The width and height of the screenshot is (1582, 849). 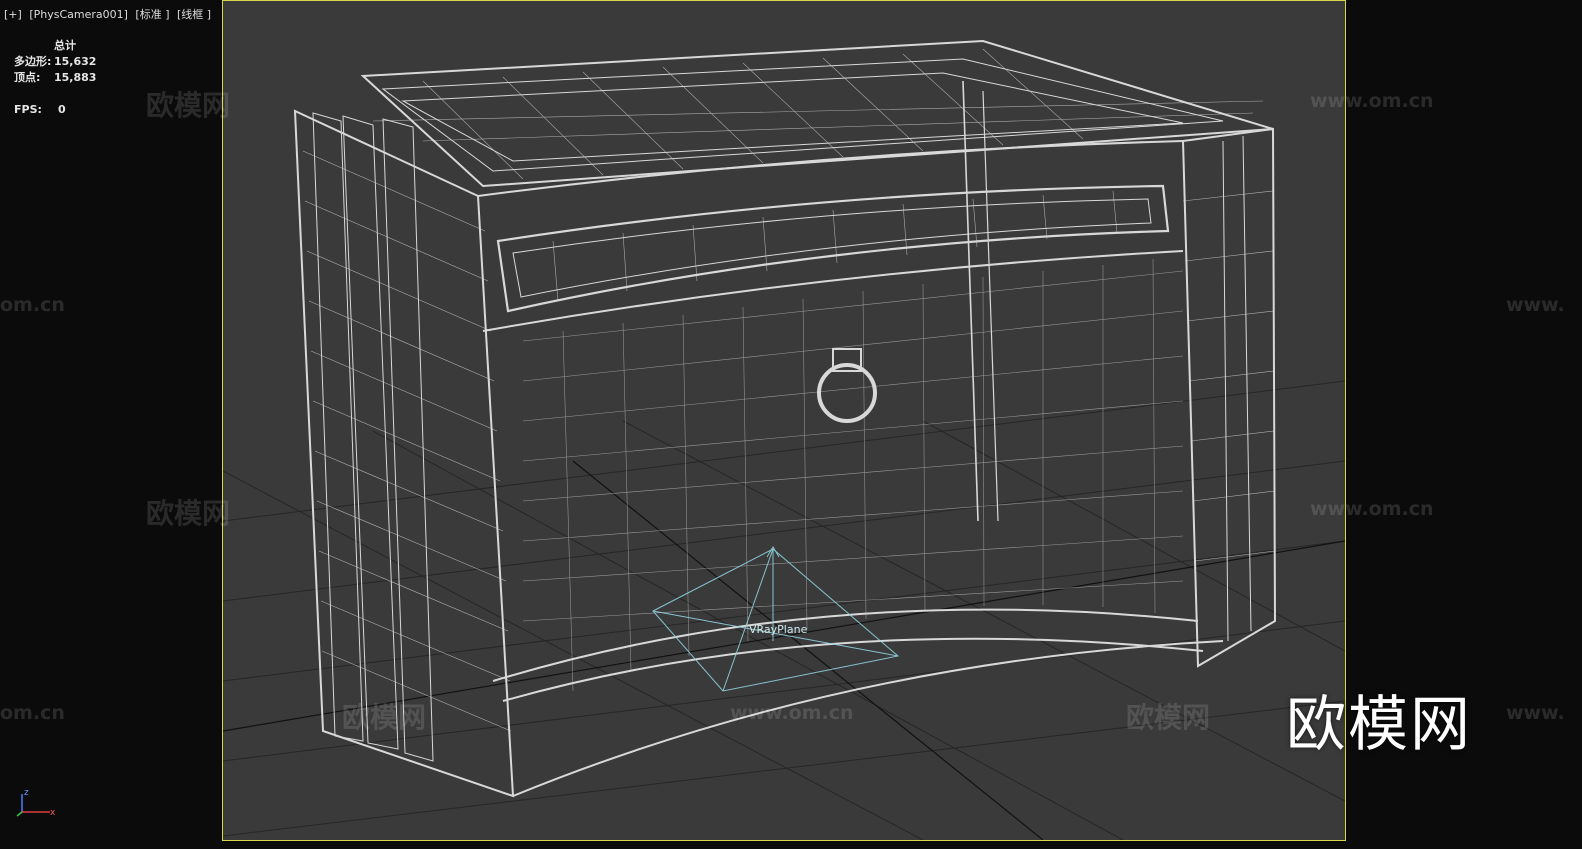 I want to click on vray-plane-label: VRayPlane, so click(x=778, y=629).